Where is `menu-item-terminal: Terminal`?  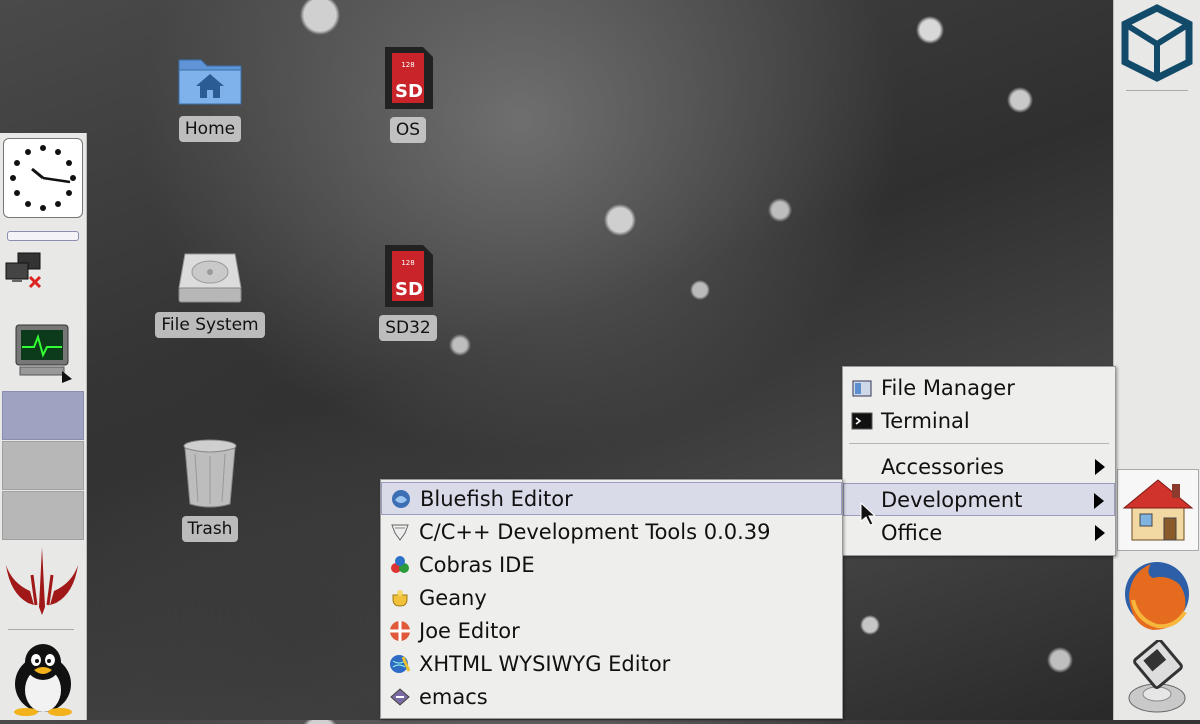
menu-item-terminal: Terminal is located at coordinates (979, 420).